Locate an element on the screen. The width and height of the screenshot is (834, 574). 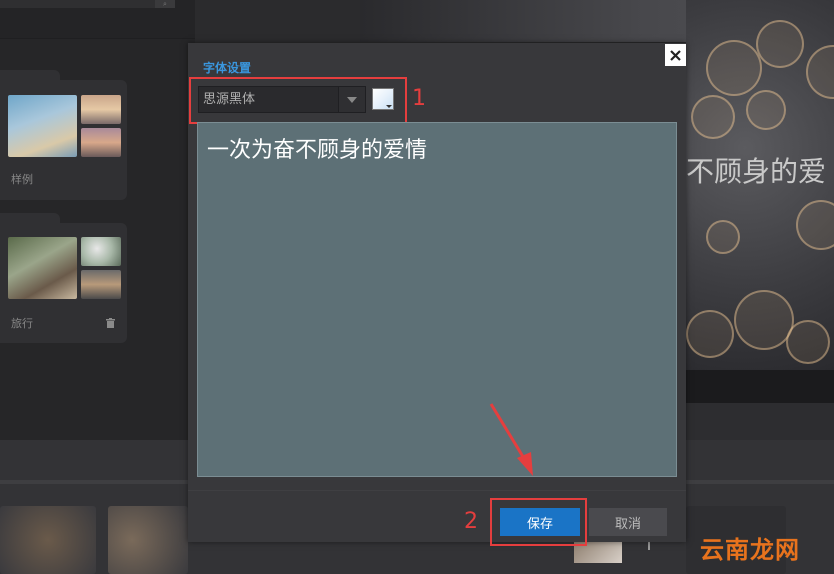
dialog-title: 字体设置 is located at coordinates (227, 68).